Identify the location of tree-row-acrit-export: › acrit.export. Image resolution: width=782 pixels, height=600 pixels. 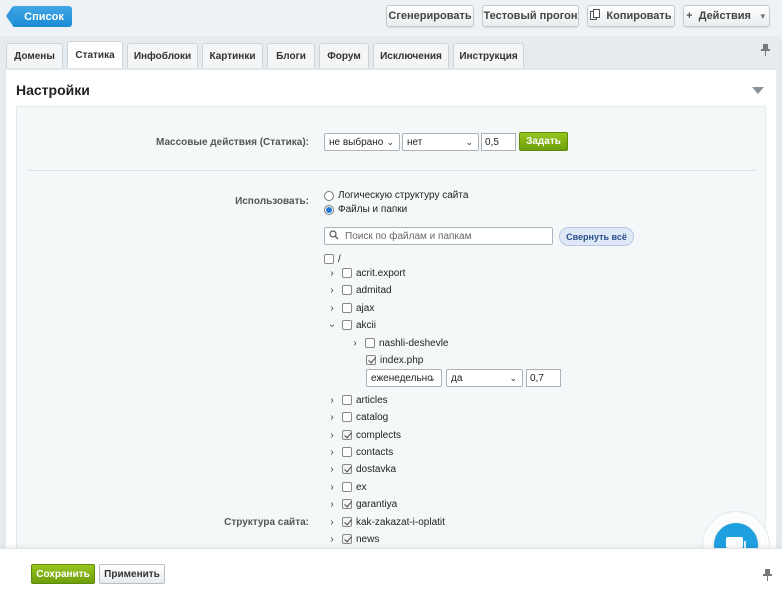
(365, 273).